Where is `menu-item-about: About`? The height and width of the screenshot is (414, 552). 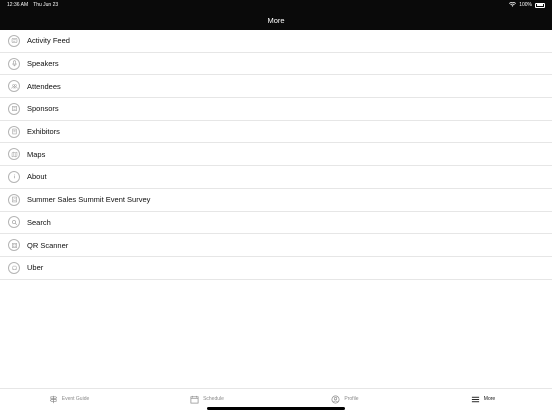
menu-item-about: About is located at coordinates (276, 177).